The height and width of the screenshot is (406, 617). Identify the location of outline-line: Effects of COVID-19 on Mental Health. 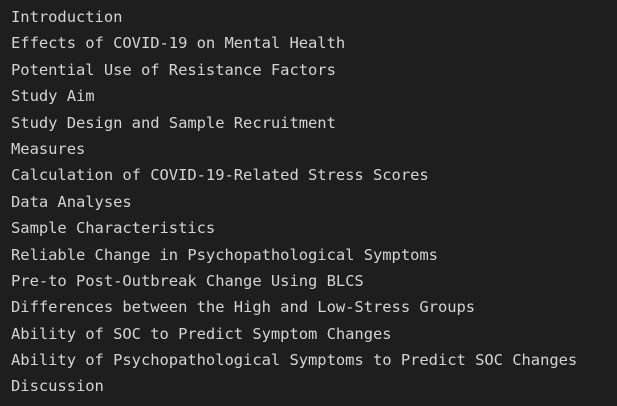
(178, 43).